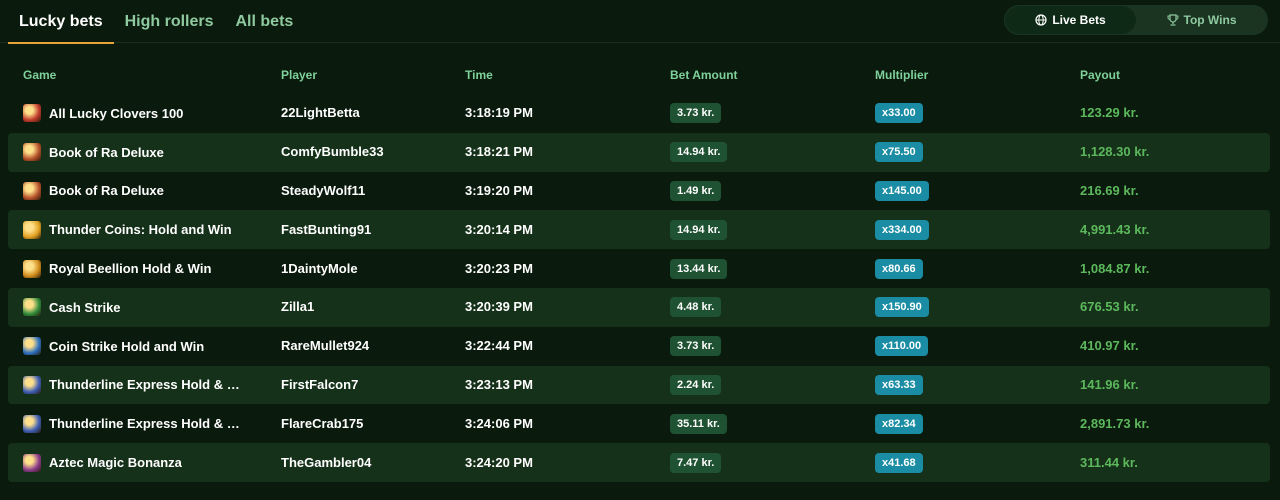 The image size is (1280, 500). Describe the element at coordinates (567, 463) in the screenshot. I see `time-cell: 3:24:20 PM` at that location.